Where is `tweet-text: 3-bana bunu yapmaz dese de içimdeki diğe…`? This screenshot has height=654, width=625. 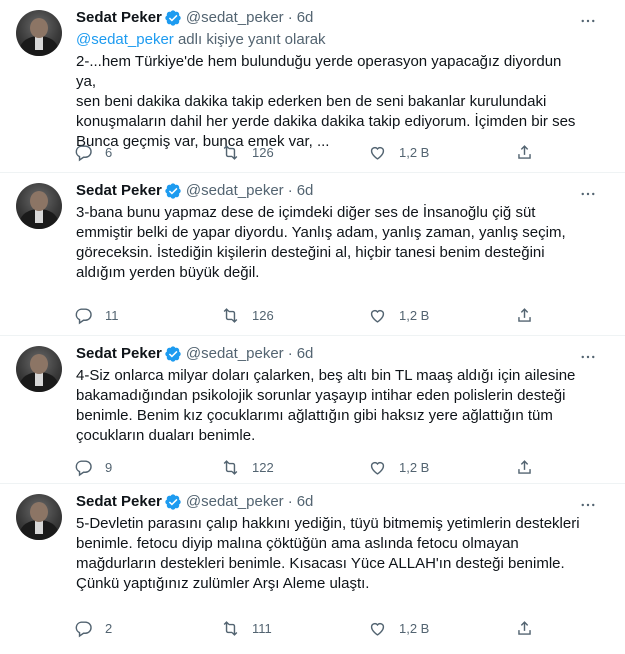 tweet-text: 3-bana bunu yapmaz dese de içimdeki diğe… is located at coordinates (321, 242).